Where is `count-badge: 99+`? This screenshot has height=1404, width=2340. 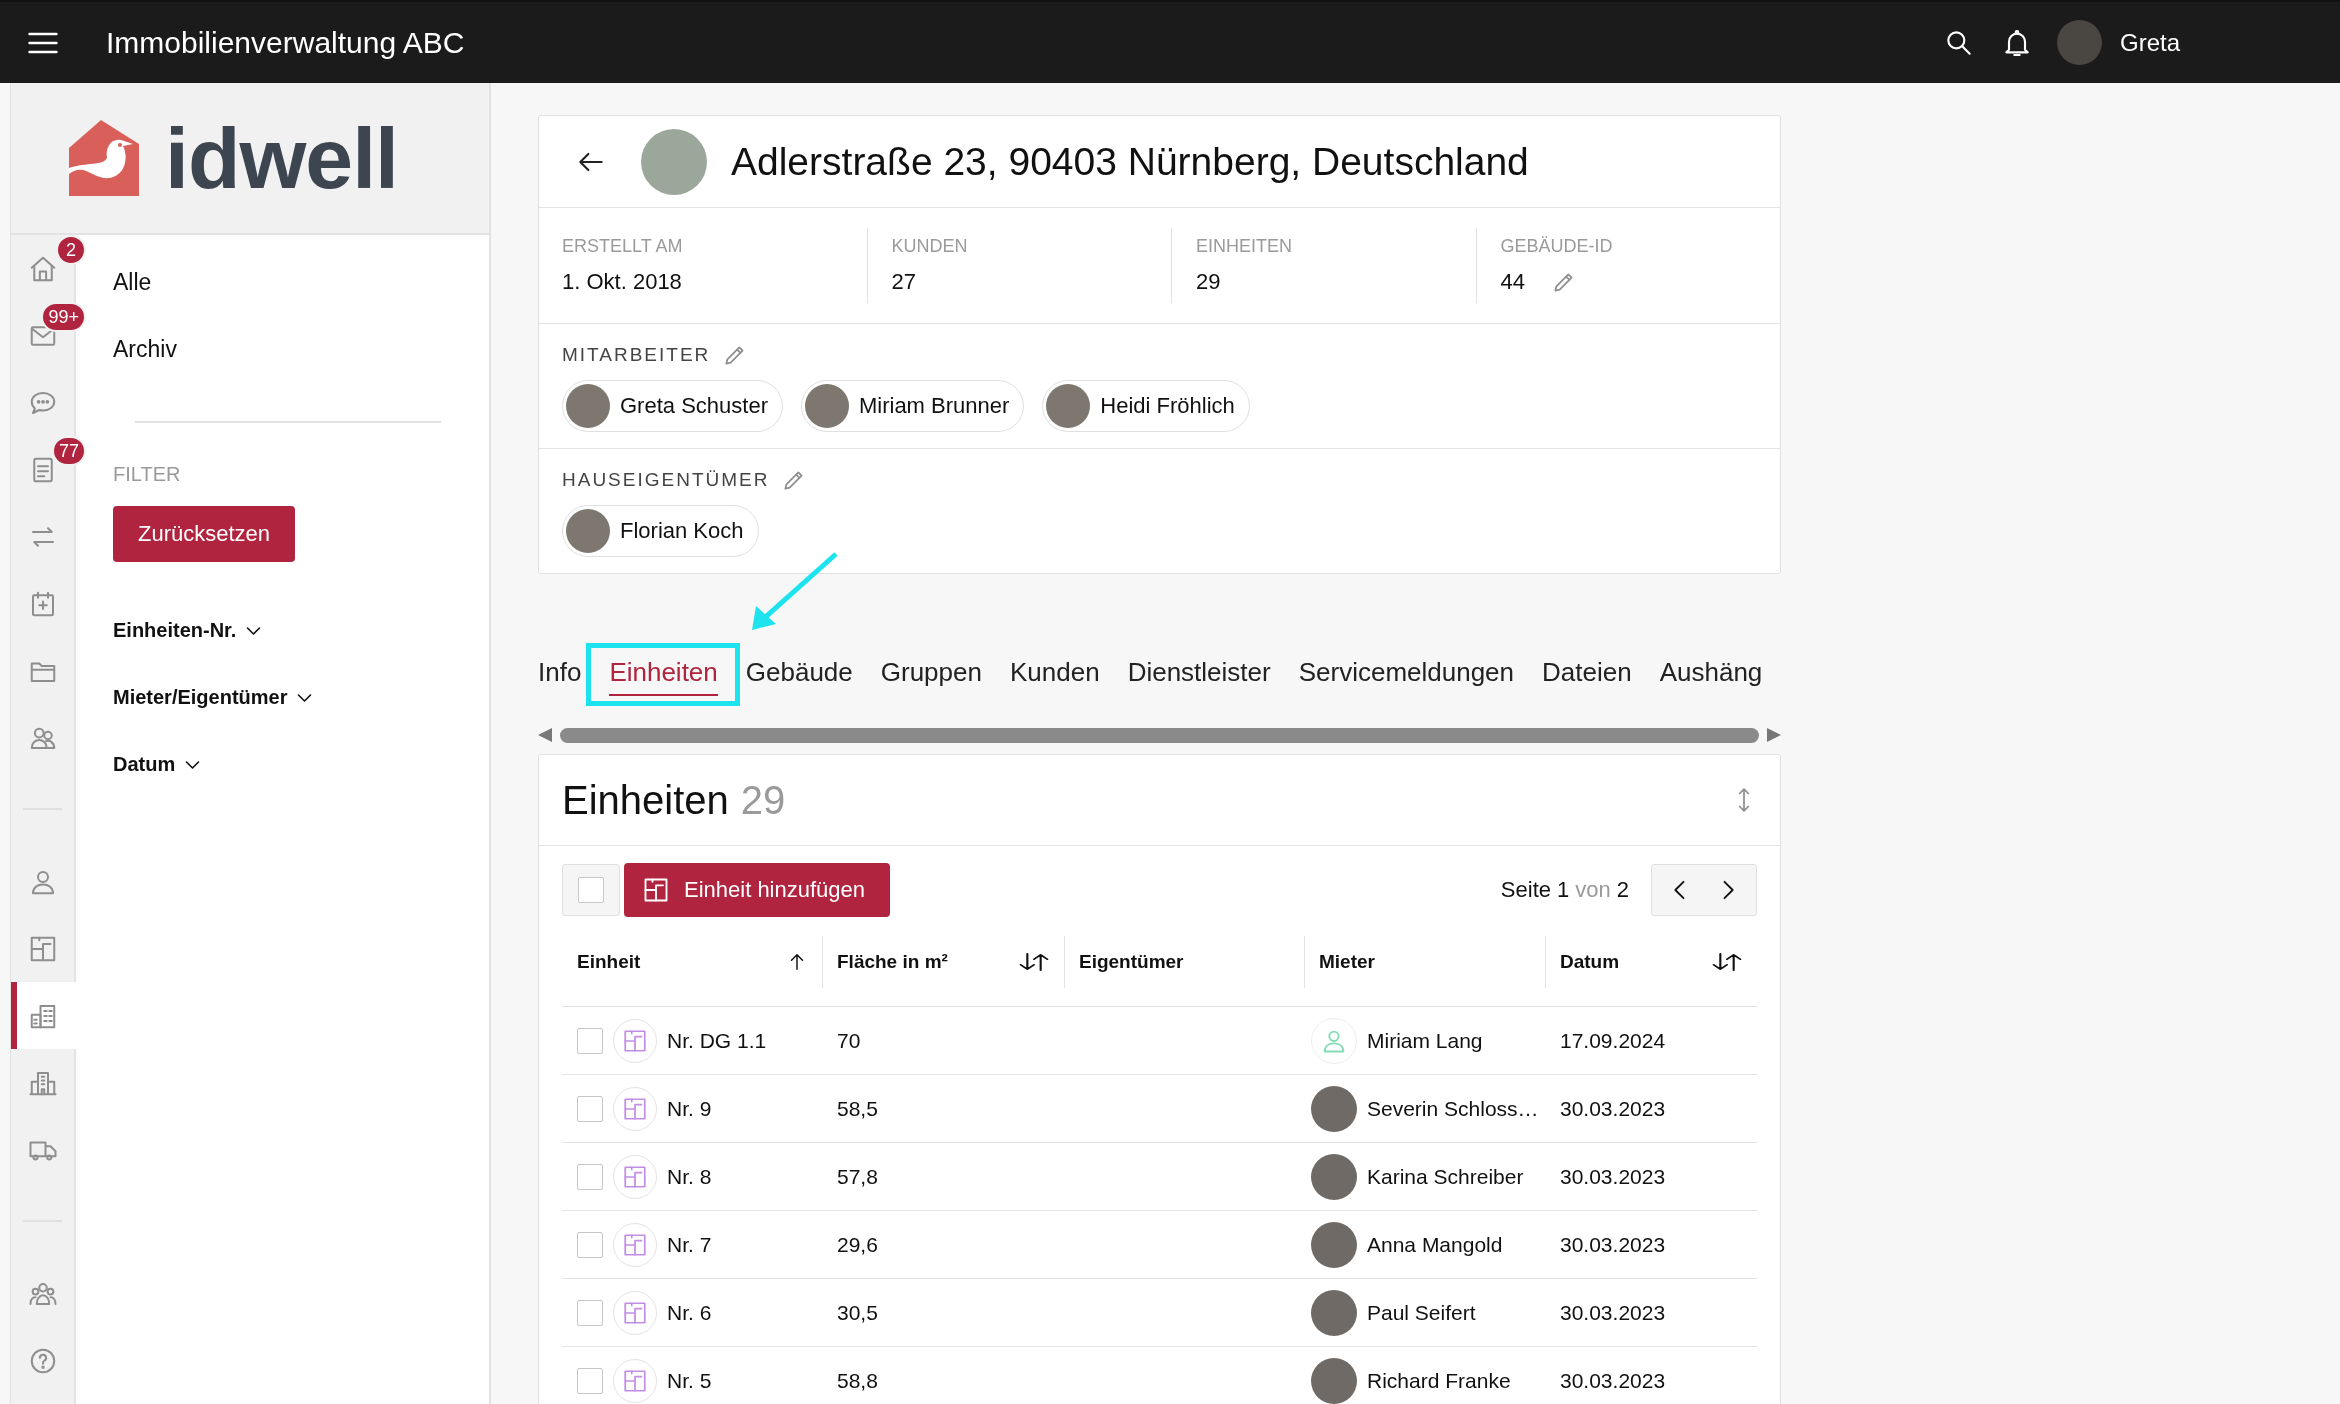
count-badge: 99+ is located at coordinates (63, 317).